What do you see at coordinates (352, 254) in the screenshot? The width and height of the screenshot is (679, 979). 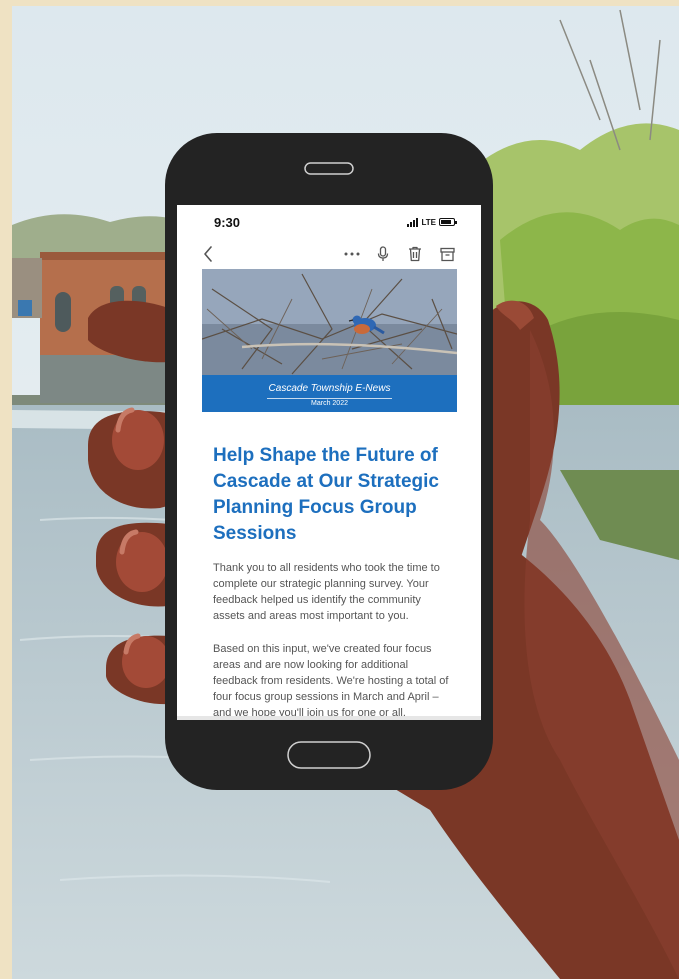 I see `more-dots-icon` at bounding box center [352, 254].